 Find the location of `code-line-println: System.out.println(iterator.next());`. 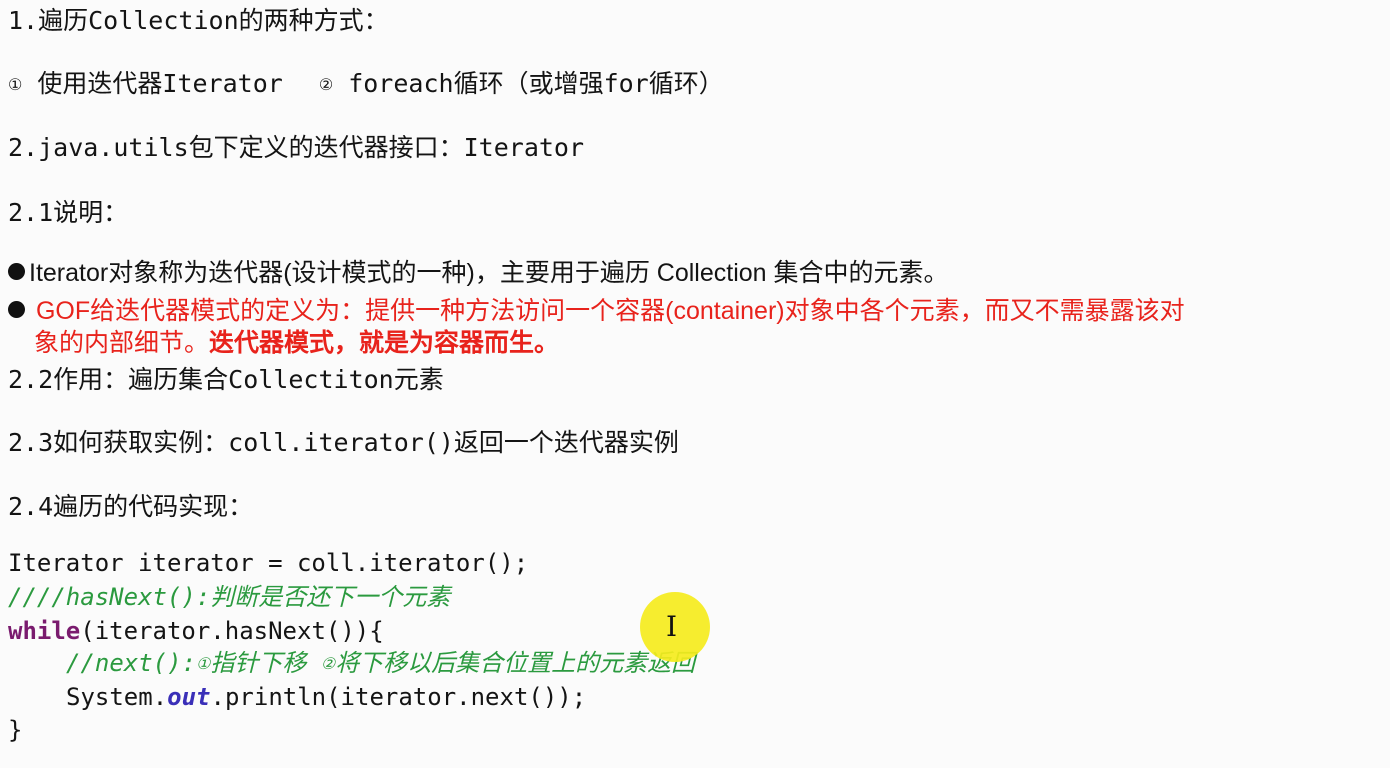

code-line-println: System.out.println(iterator.next()); is located at coordinates (326, 697).